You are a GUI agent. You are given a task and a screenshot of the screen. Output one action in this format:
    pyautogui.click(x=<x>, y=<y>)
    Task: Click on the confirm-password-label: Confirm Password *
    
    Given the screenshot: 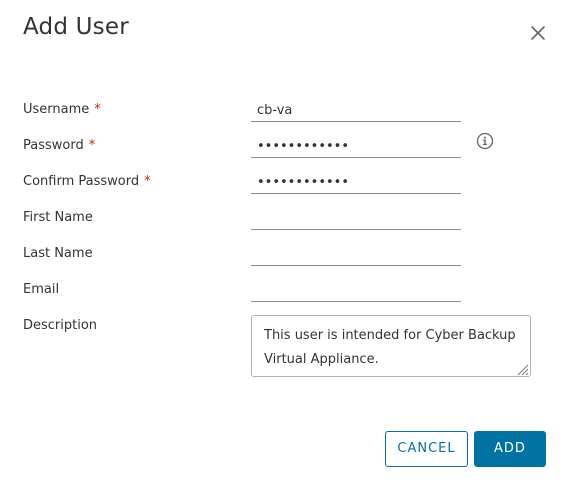 What is the action you would take?
    pyautogui.click(x=87, y=181)
    